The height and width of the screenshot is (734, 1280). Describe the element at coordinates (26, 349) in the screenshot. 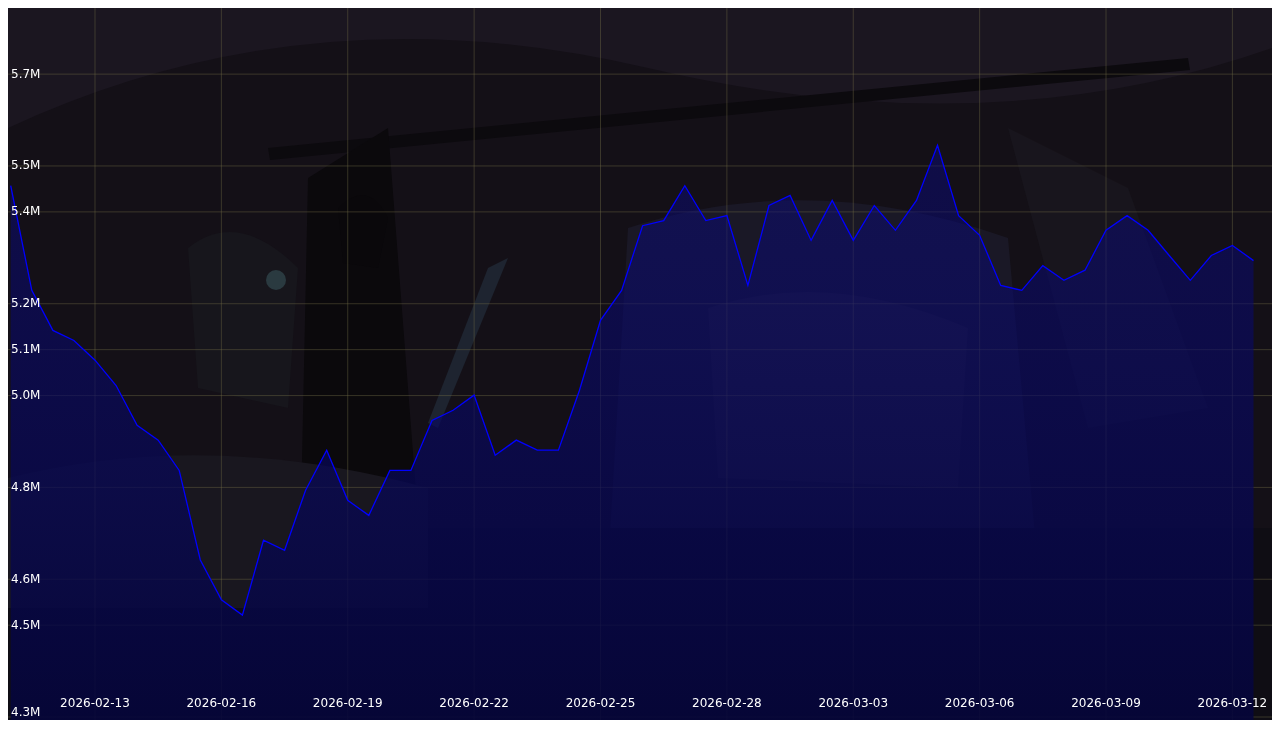

I see `y-tick-label: 5.1M` at that location.